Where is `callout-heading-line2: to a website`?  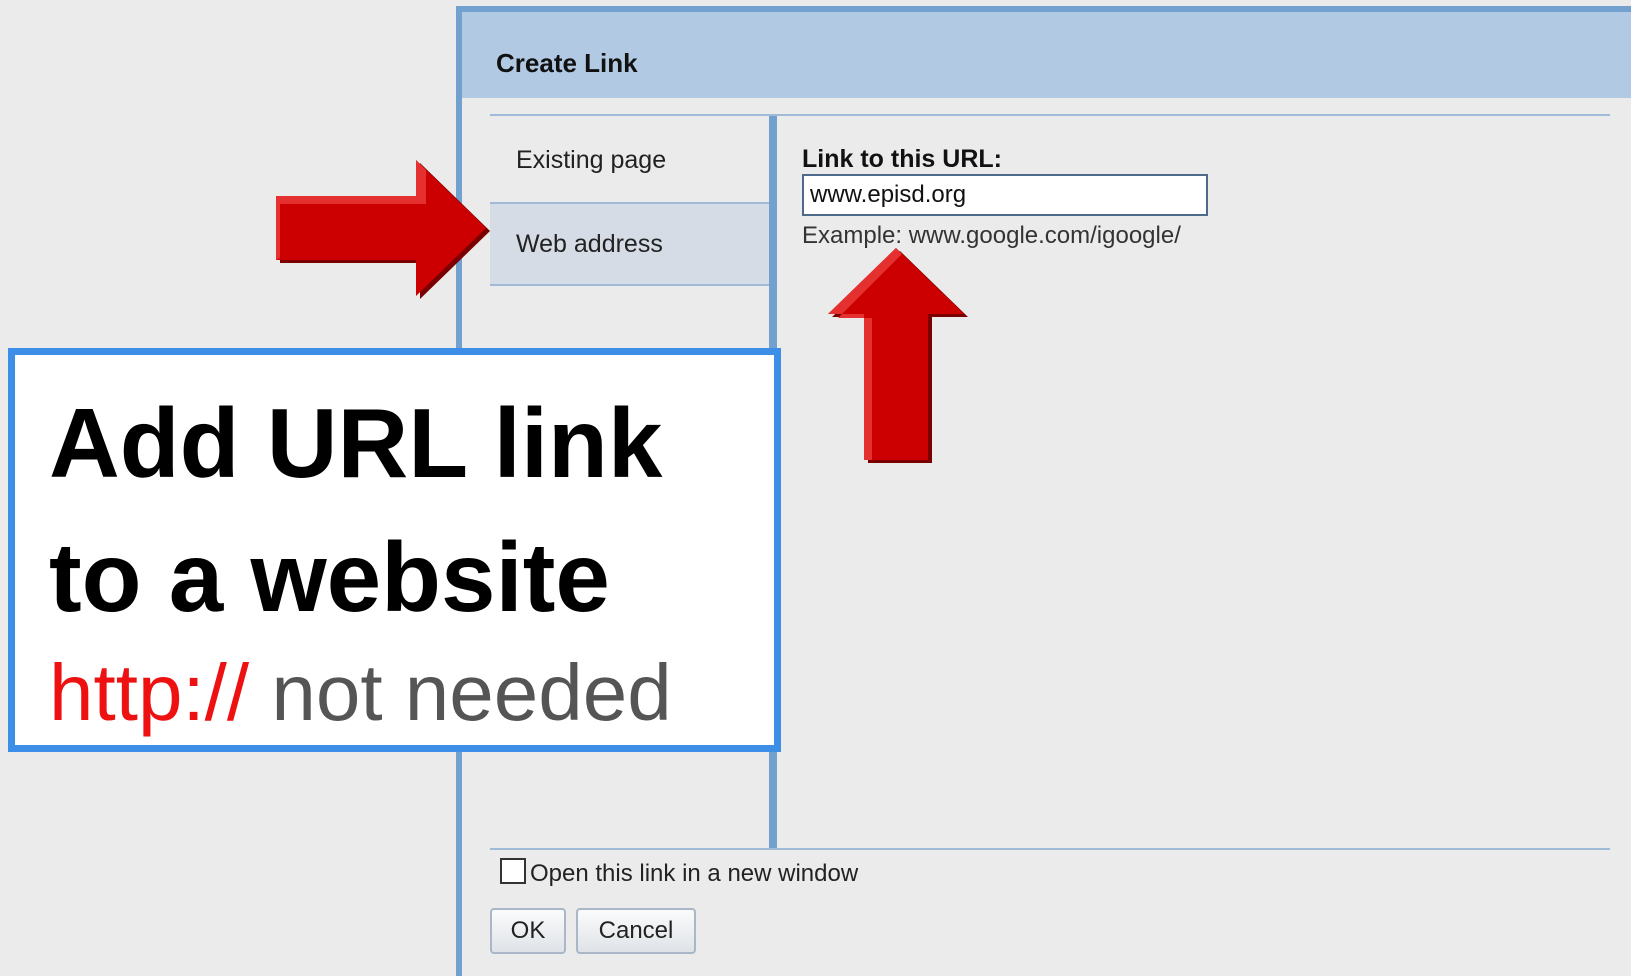 callout-heading-line2: to a website is located at coordinates (329, 577).